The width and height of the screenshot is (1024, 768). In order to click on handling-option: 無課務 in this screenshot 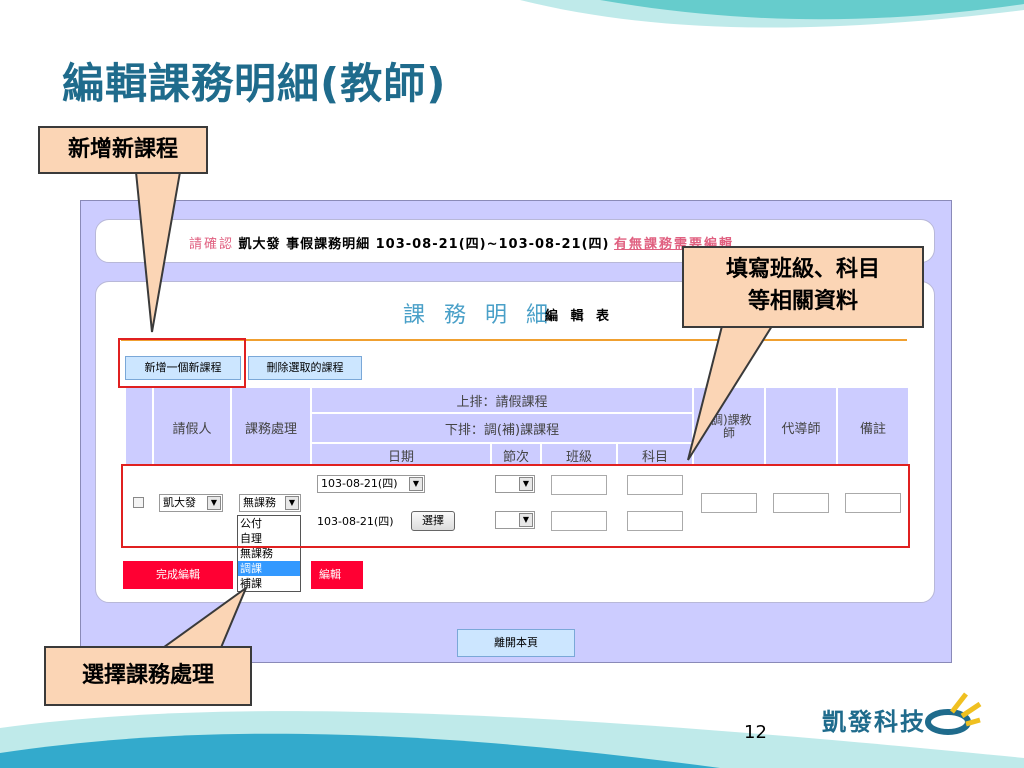, I will do `click(269, 553)`.